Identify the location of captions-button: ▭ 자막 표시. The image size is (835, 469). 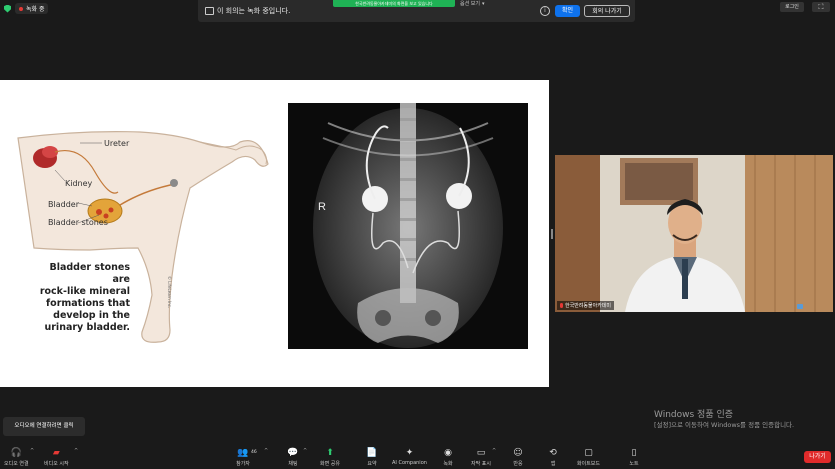
(481, 457).